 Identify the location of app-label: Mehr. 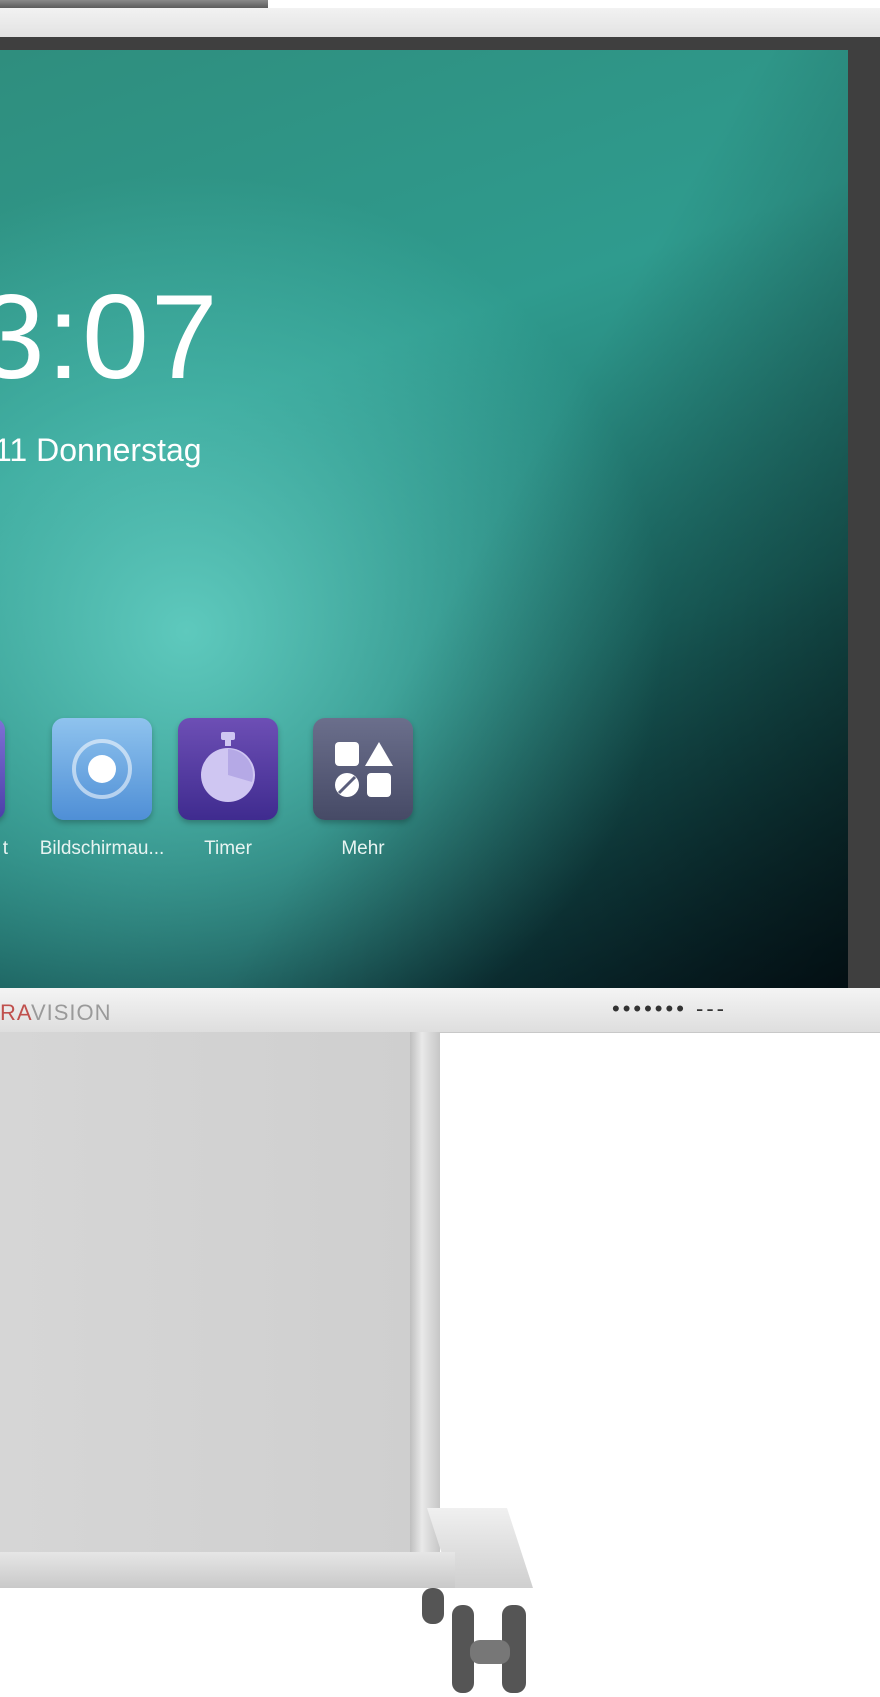
(363, 848).